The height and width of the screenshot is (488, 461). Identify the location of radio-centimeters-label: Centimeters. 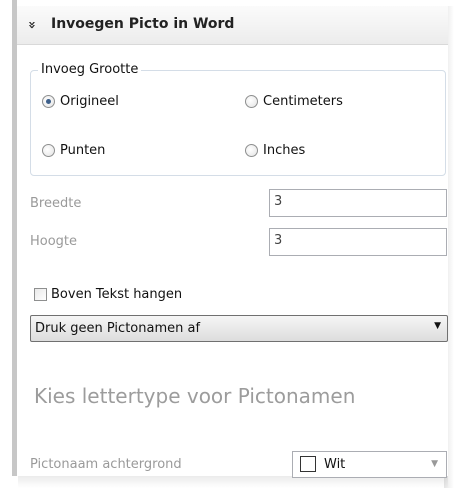
(303, 101).